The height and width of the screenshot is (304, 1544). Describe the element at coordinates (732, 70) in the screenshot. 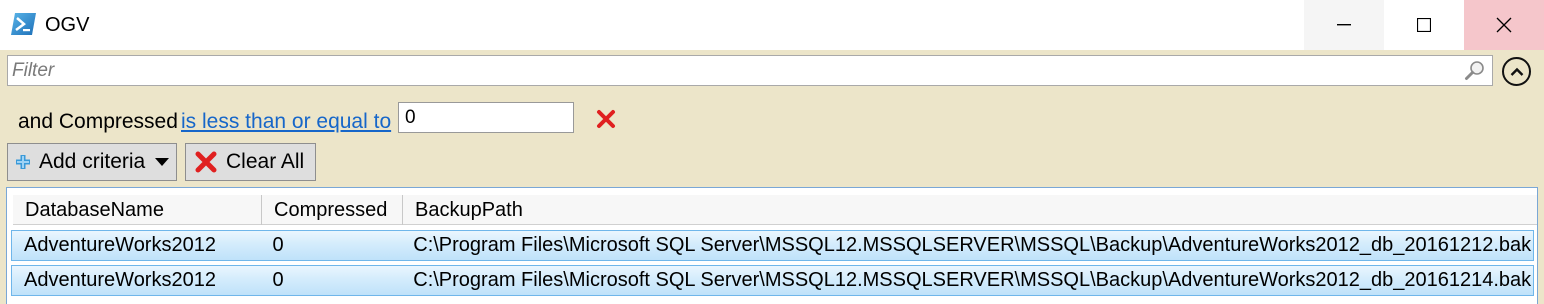

I see `filter-input` at that location.